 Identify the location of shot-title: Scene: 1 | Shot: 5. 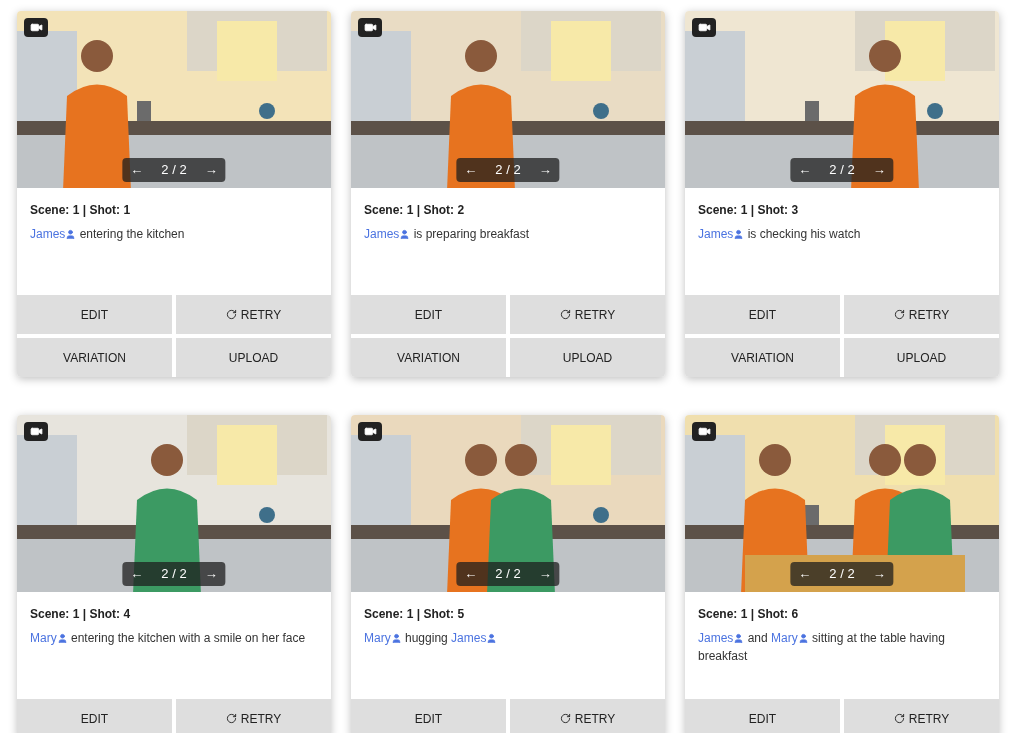
(415, 614).